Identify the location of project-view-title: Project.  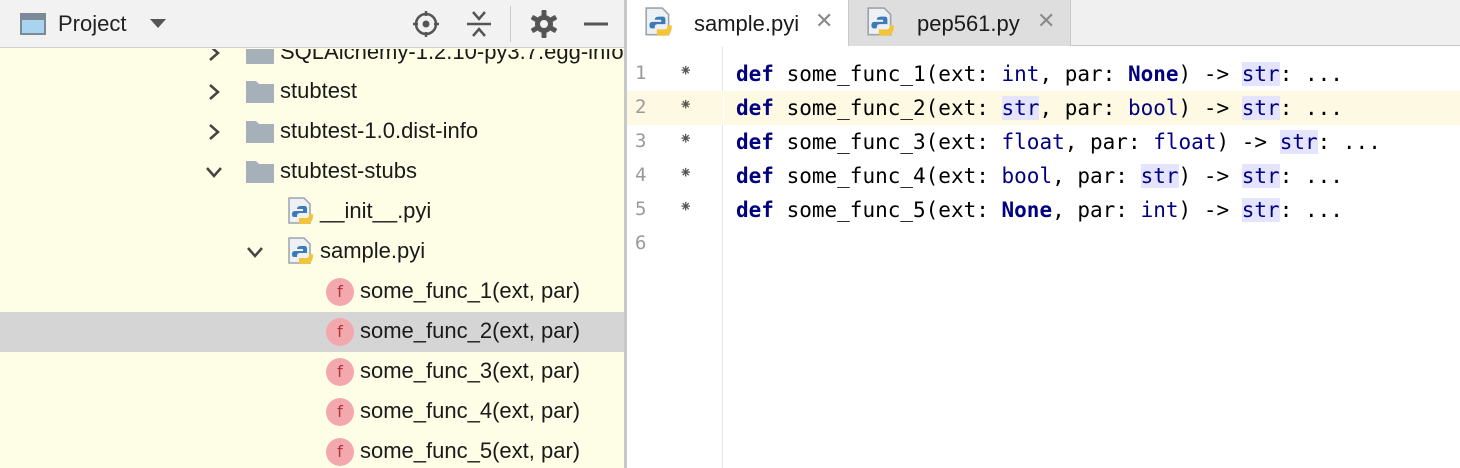
(92, 24).